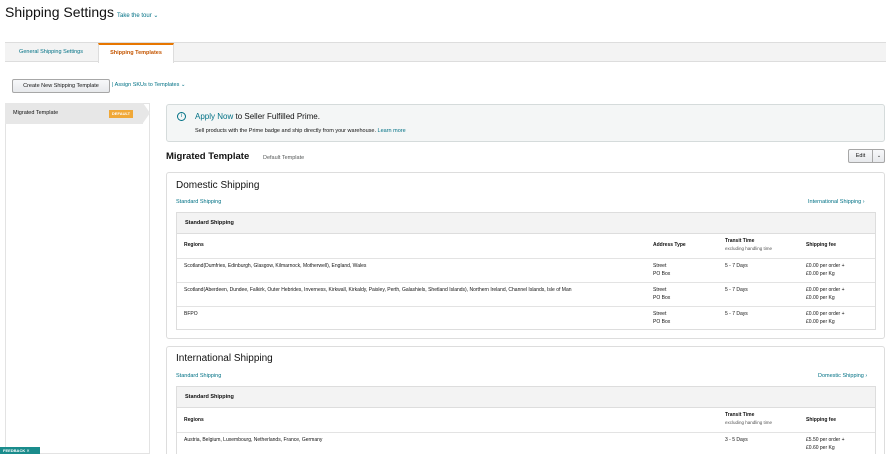  Describe the element at coordinates (77, 278) in the screenshot. I see `template-sidebar` at that location.